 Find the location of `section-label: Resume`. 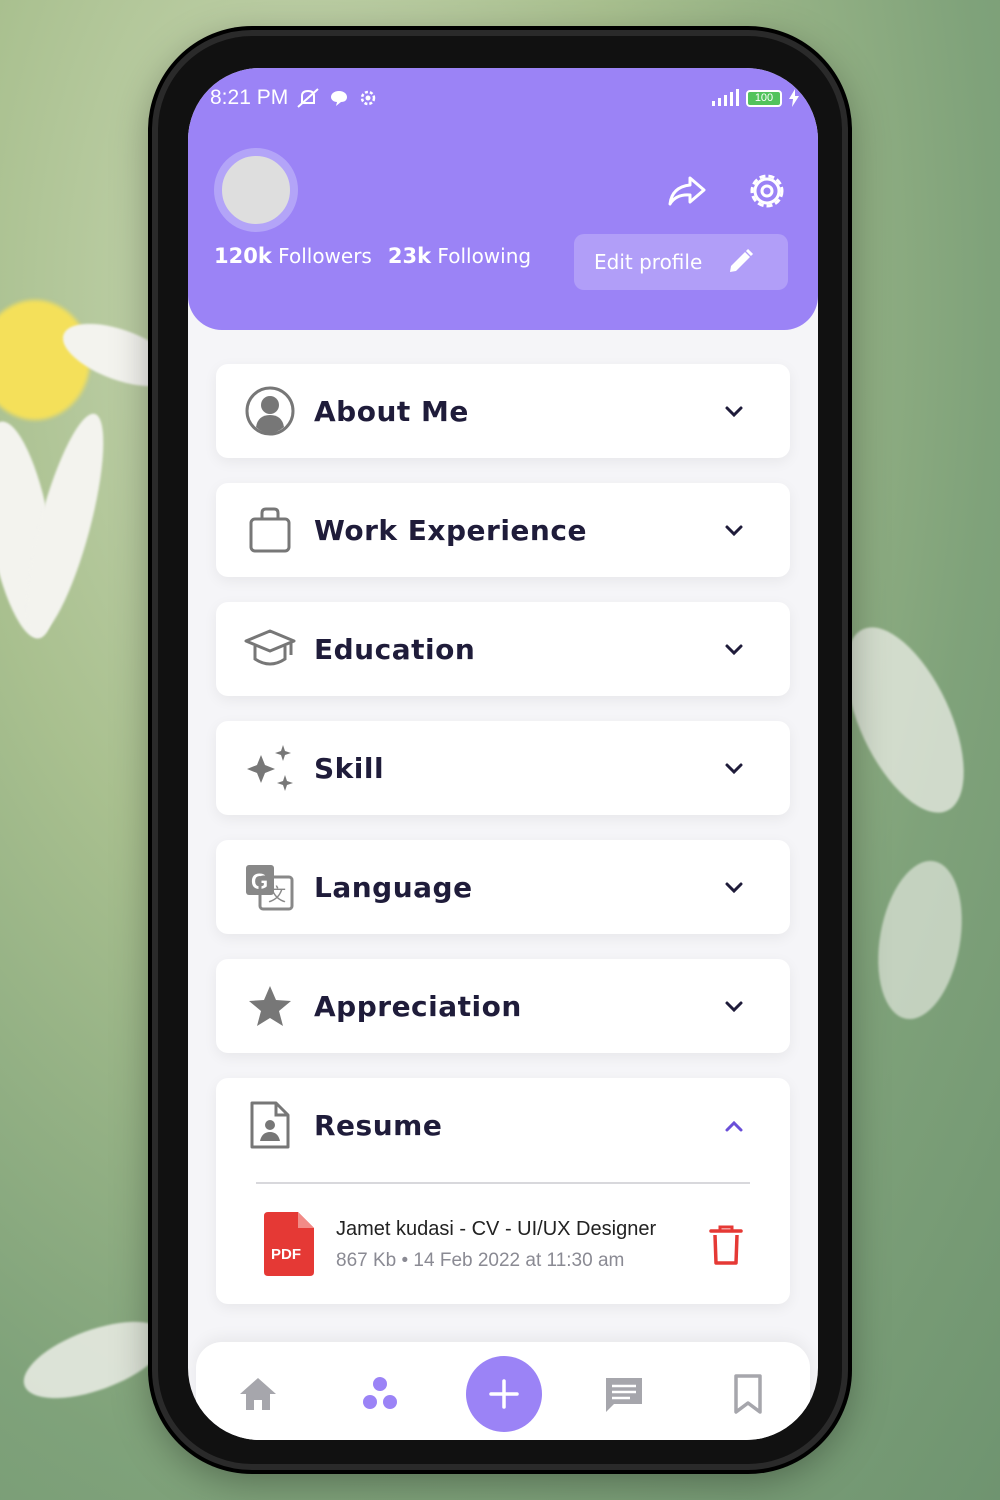

section-label: Resume is located at coordinates (378, 1125).